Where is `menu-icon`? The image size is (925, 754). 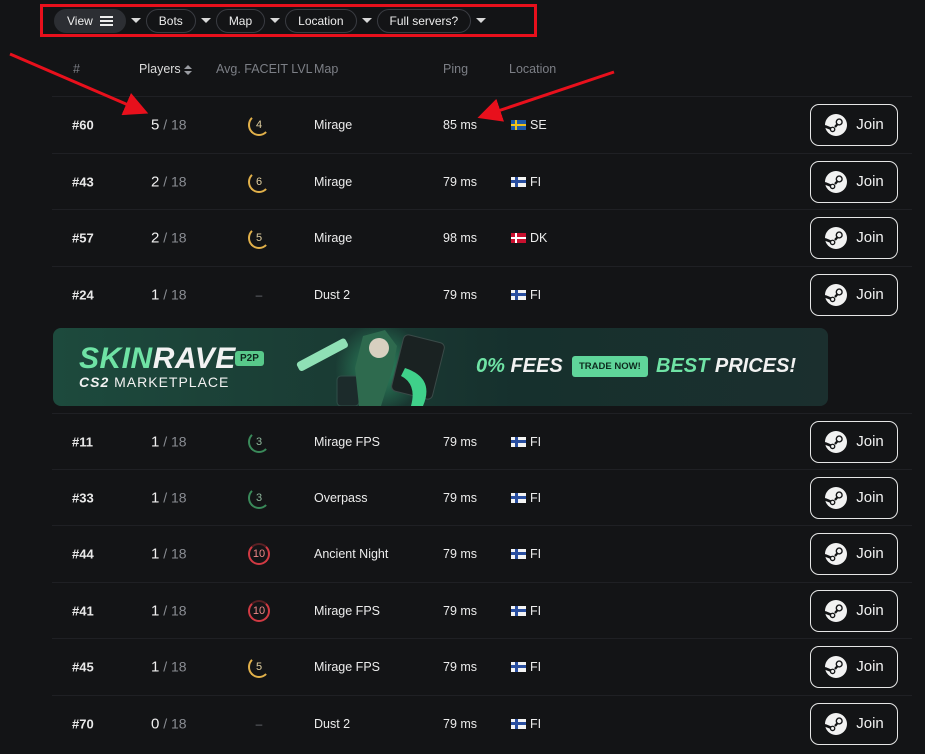 menu-icon is located at coordinates (106, 20).